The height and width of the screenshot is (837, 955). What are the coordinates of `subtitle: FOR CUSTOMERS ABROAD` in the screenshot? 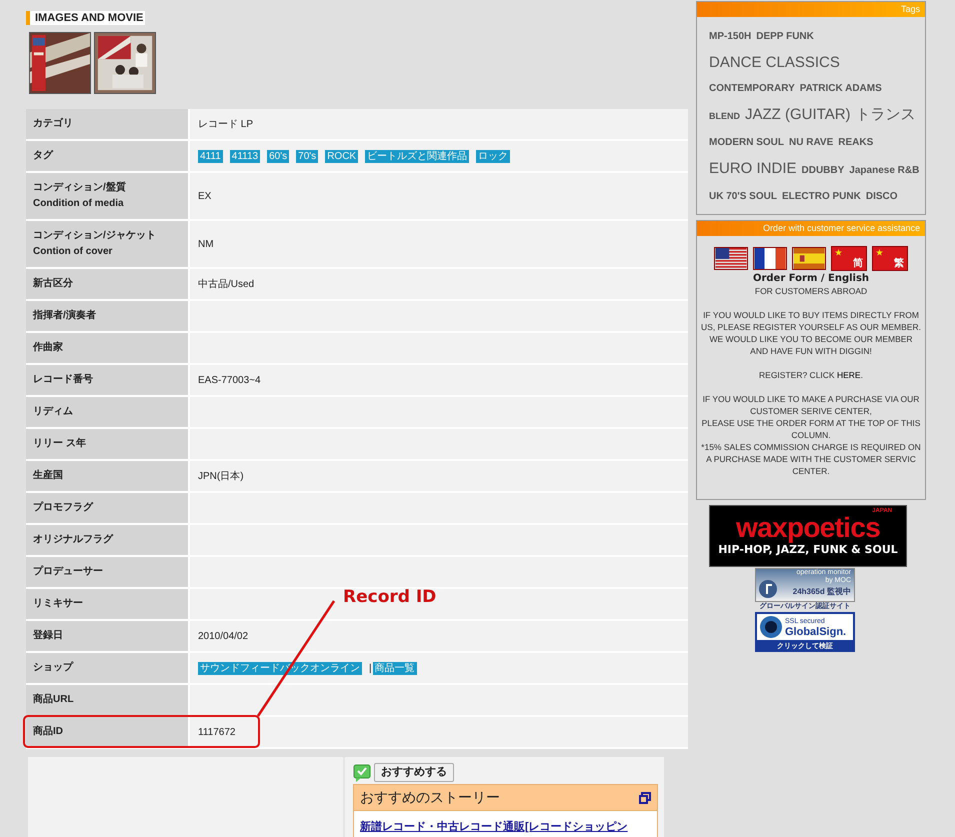 It's located at (811, 291).